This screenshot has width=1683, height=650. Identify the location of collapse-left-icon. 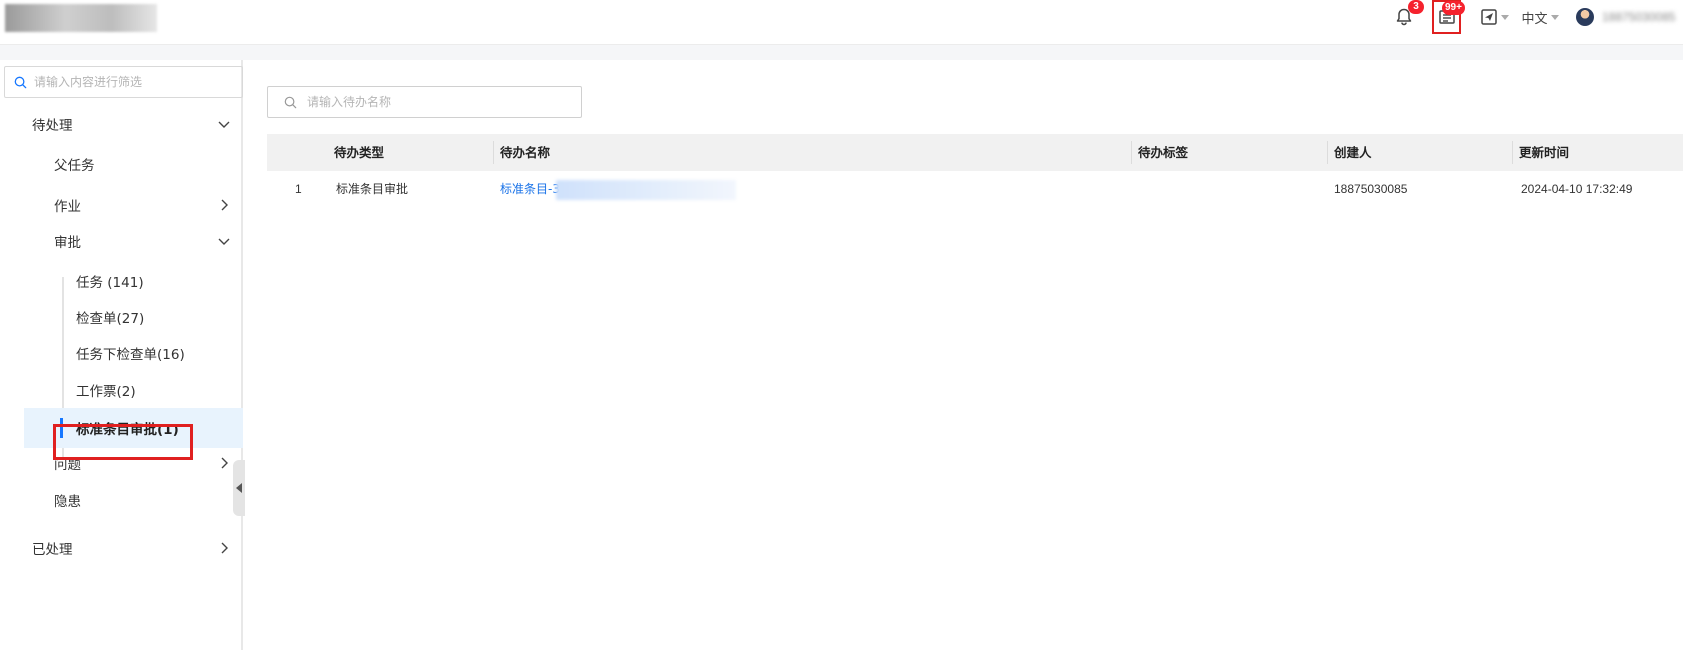
(239, 488).